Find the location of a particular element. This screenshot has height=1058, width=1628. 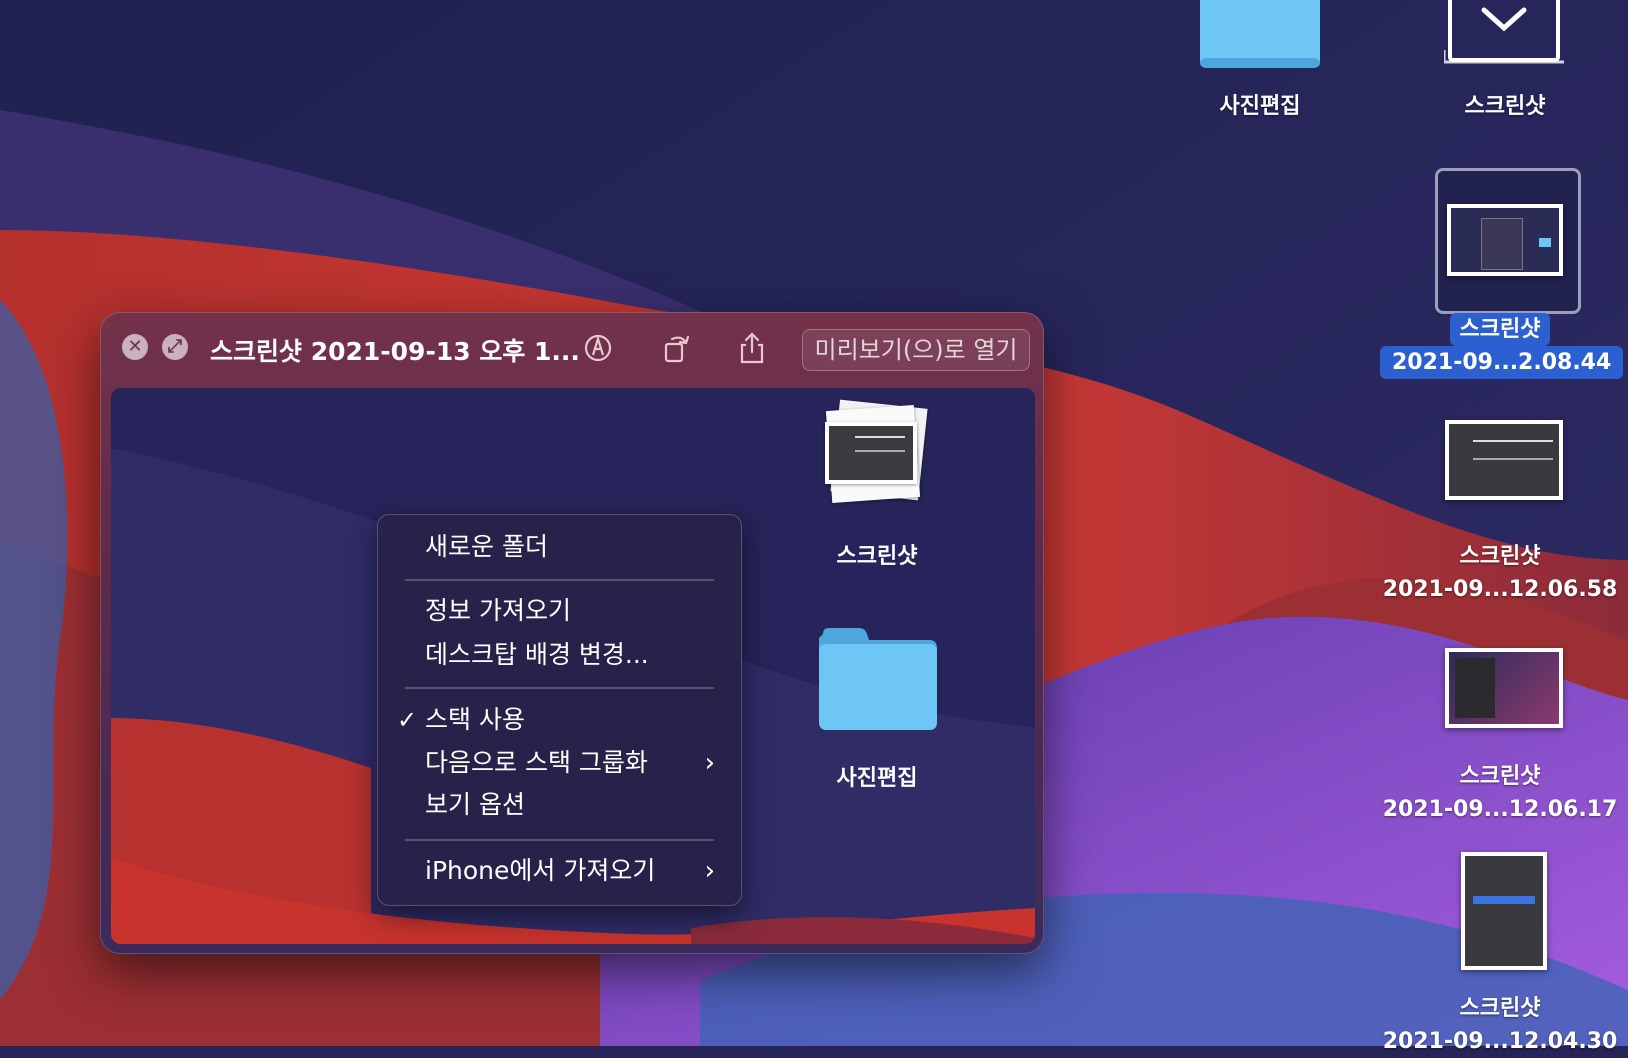

menu-item-get-info: 정보 가져오기 is located at coordinates (570, 611).